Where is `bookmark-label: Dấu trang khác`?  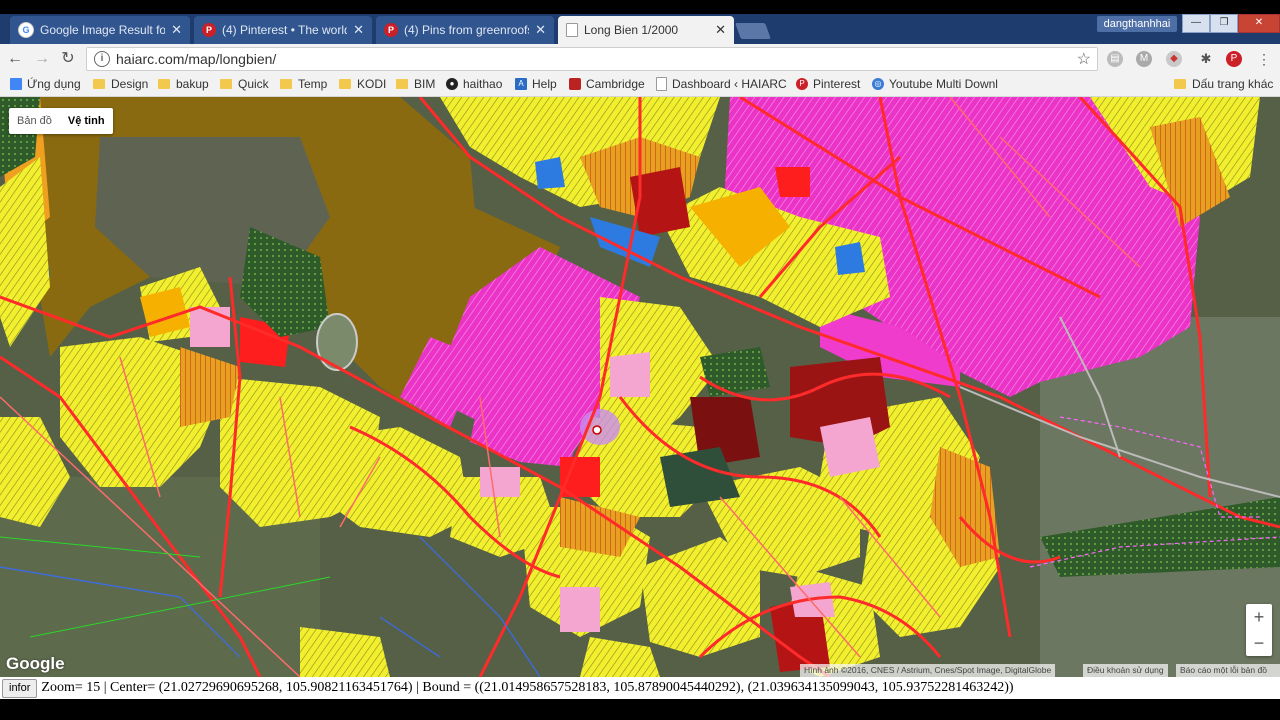 bookmark-label: Dấu trang khác is located at coordinates (1233, 84).